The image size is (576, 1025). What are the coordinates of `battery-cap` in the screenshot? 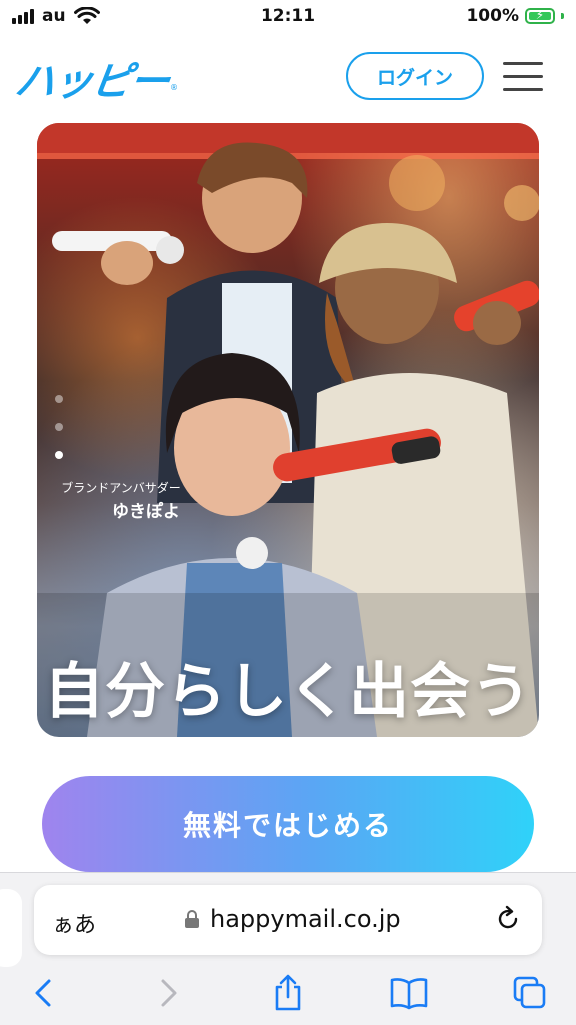 It's located at (562, 16).